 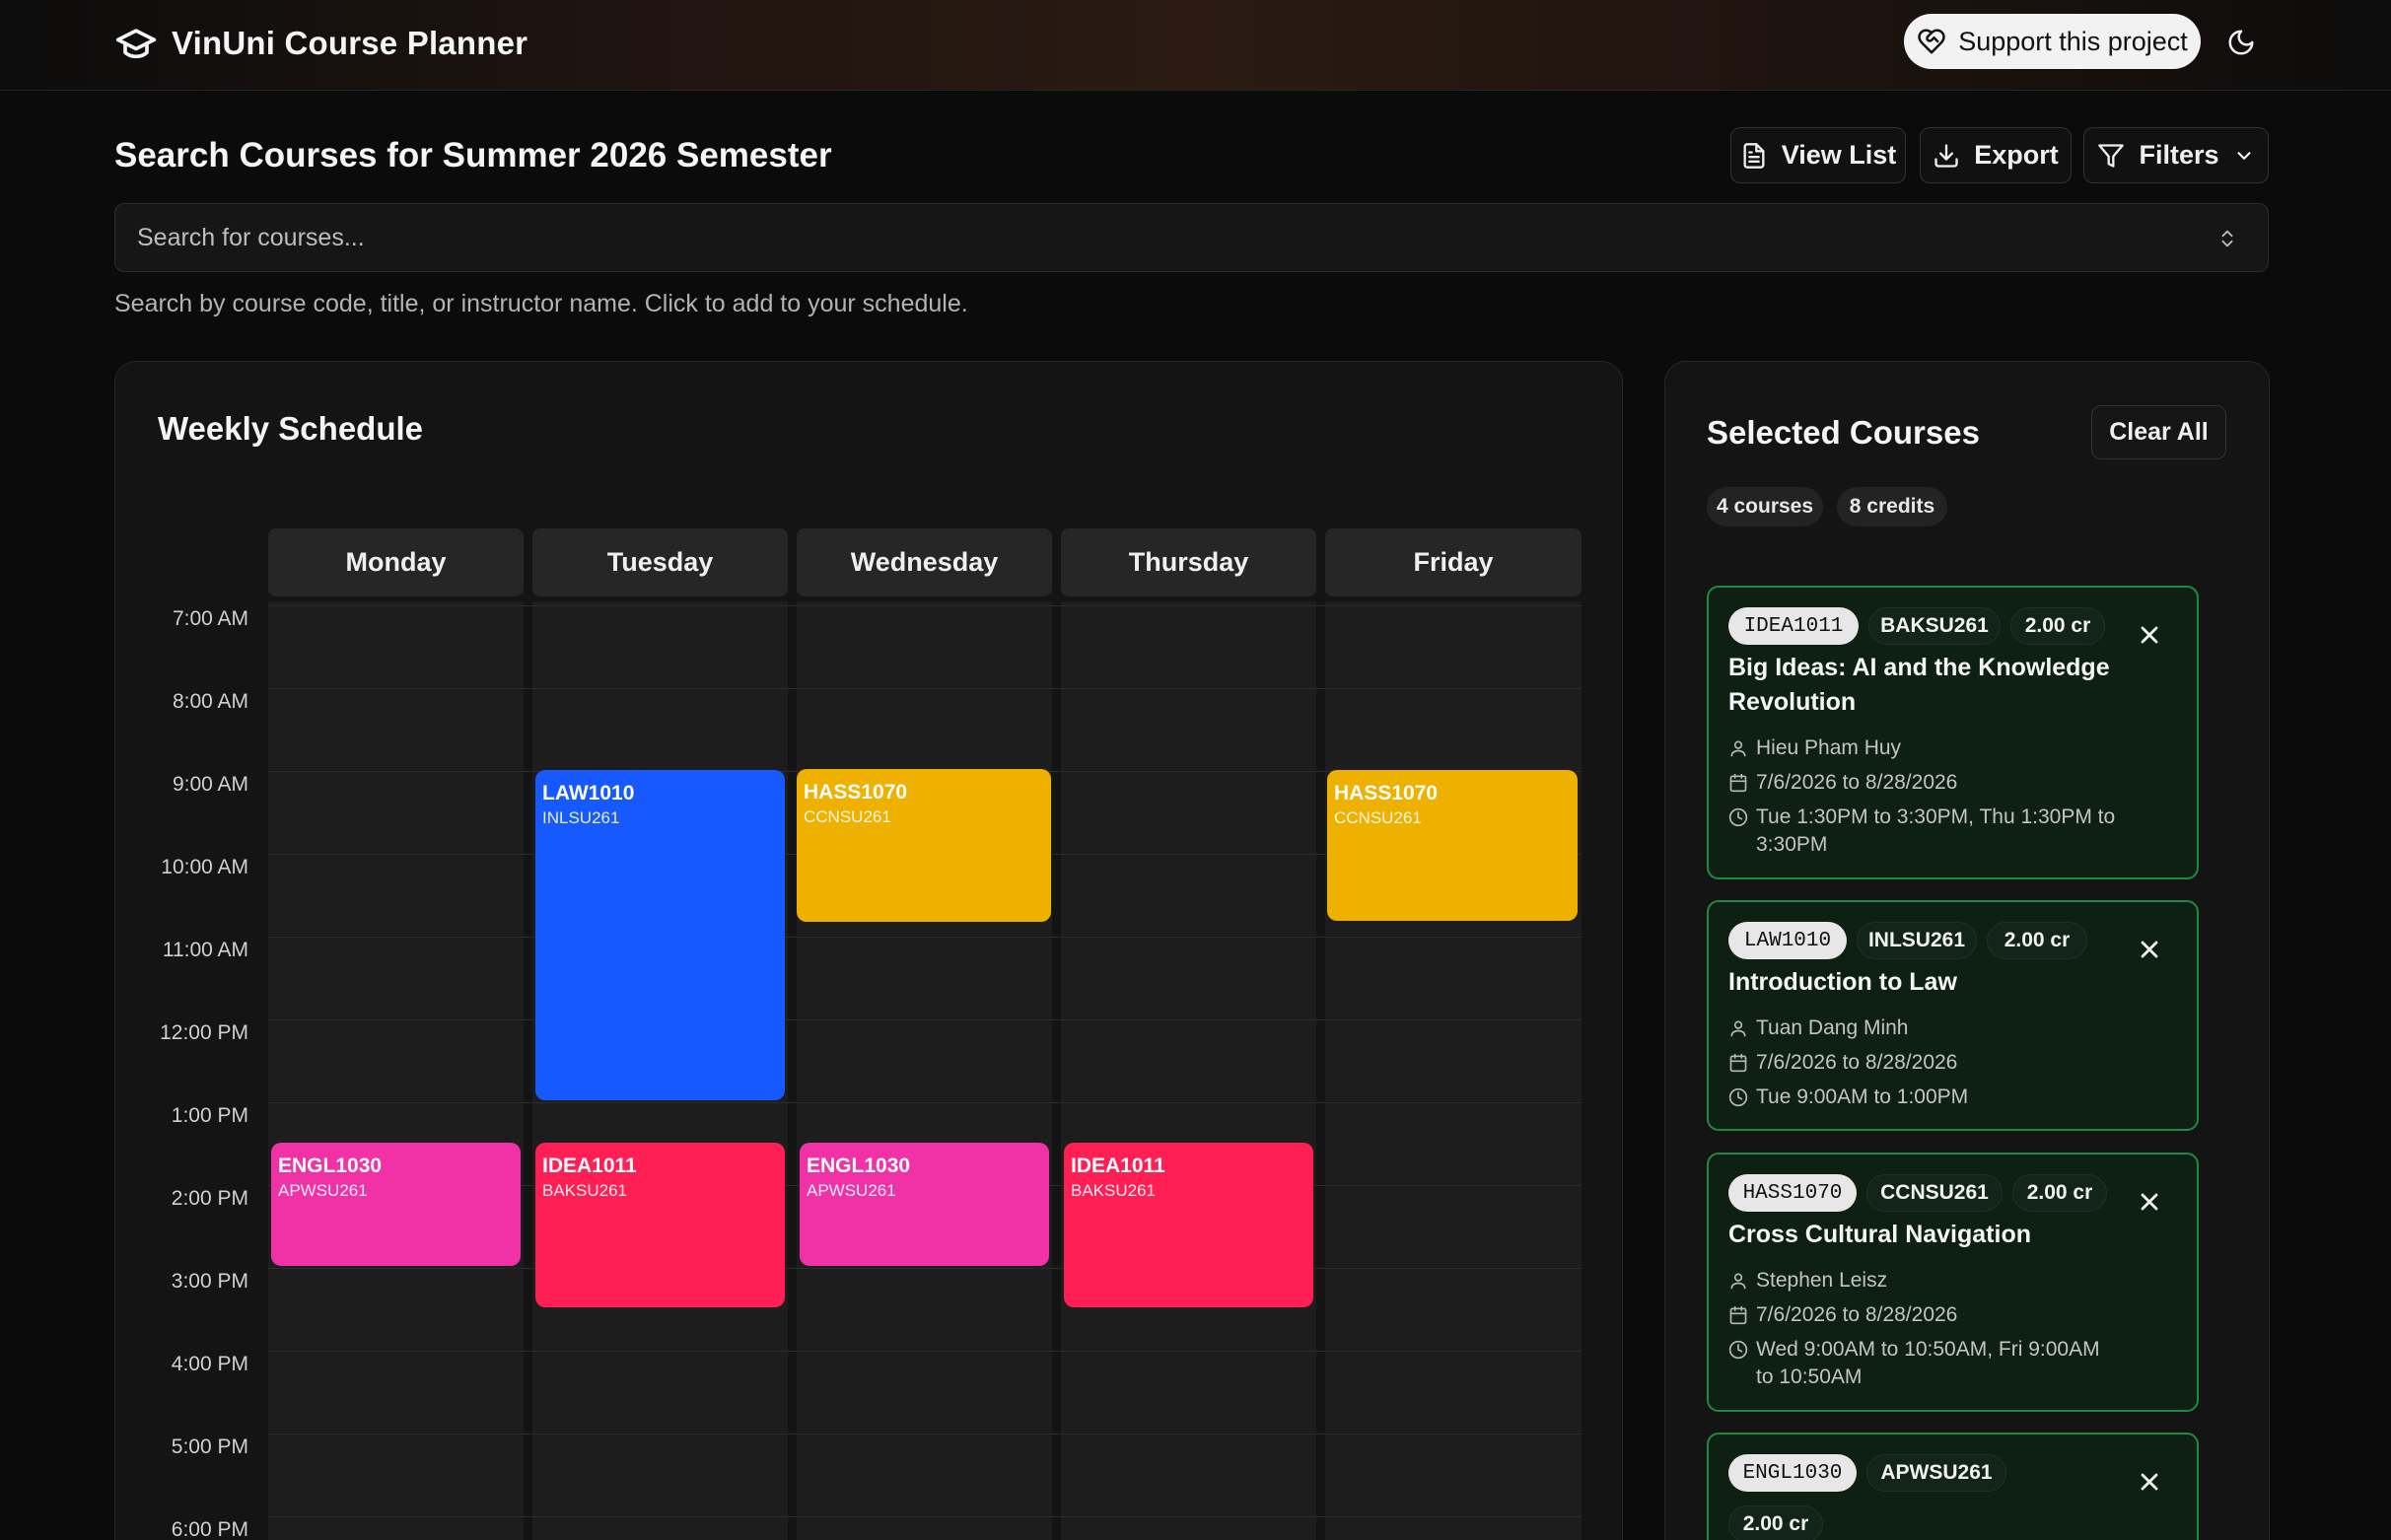 I want to click on app-title: VinUni Course Planner, so click(x=350, y=43).